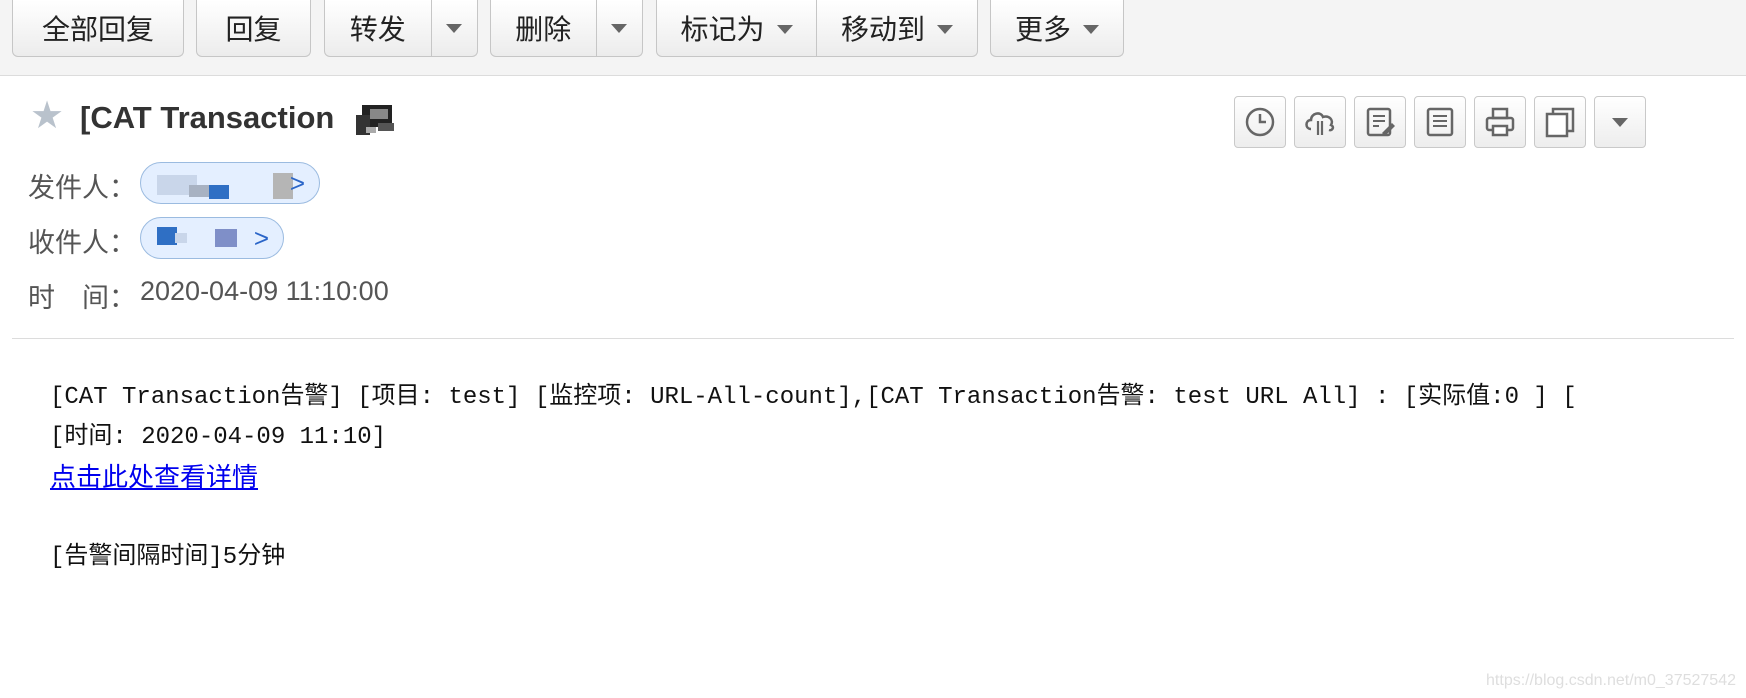 This screenshot has width=1746, height=698. What do you see at coordinates (261, 238) in the screenshot?
I see `recipient-expand-arrow: >` at bounding box center [261, 238].